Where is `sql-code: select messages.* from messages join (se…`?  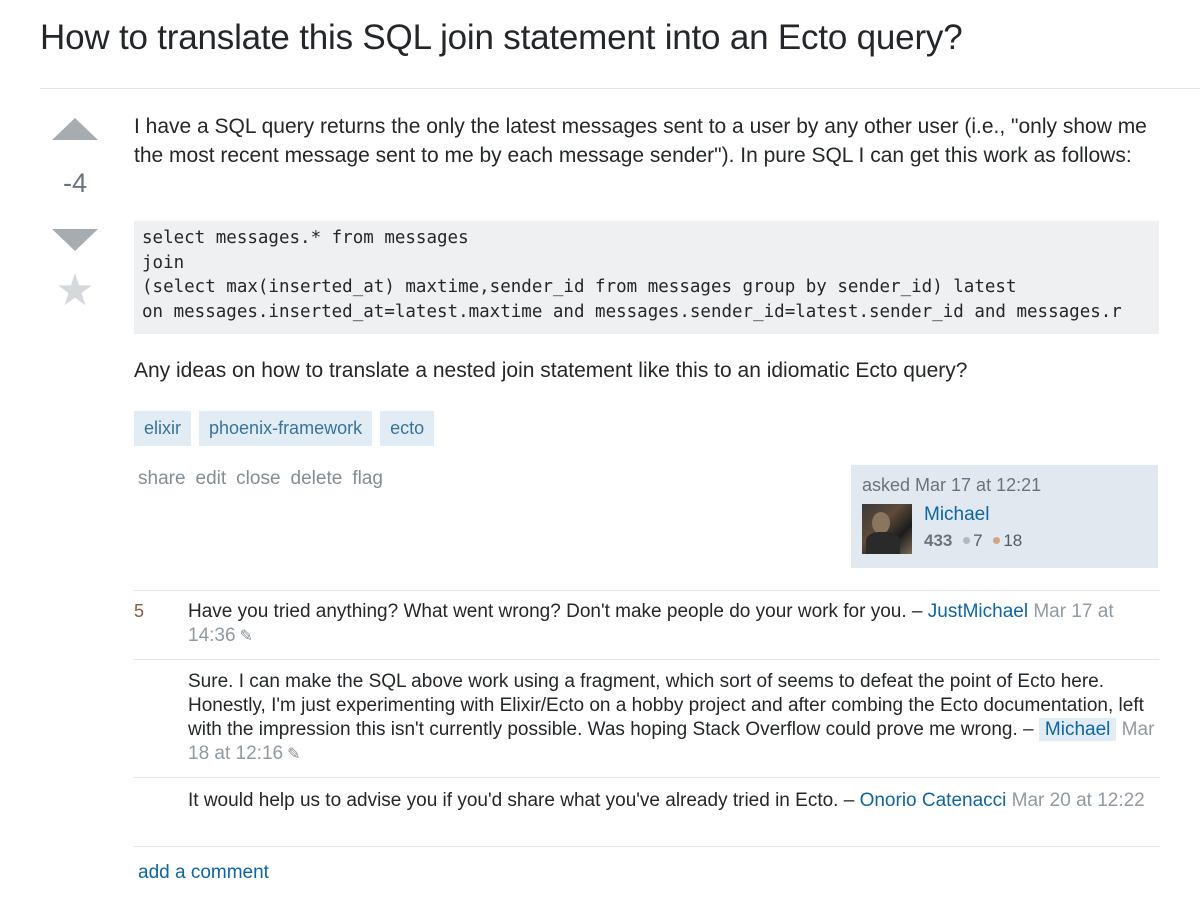
sql-code: select messages.* from messages join (se… is located at coordinates (632, 275).